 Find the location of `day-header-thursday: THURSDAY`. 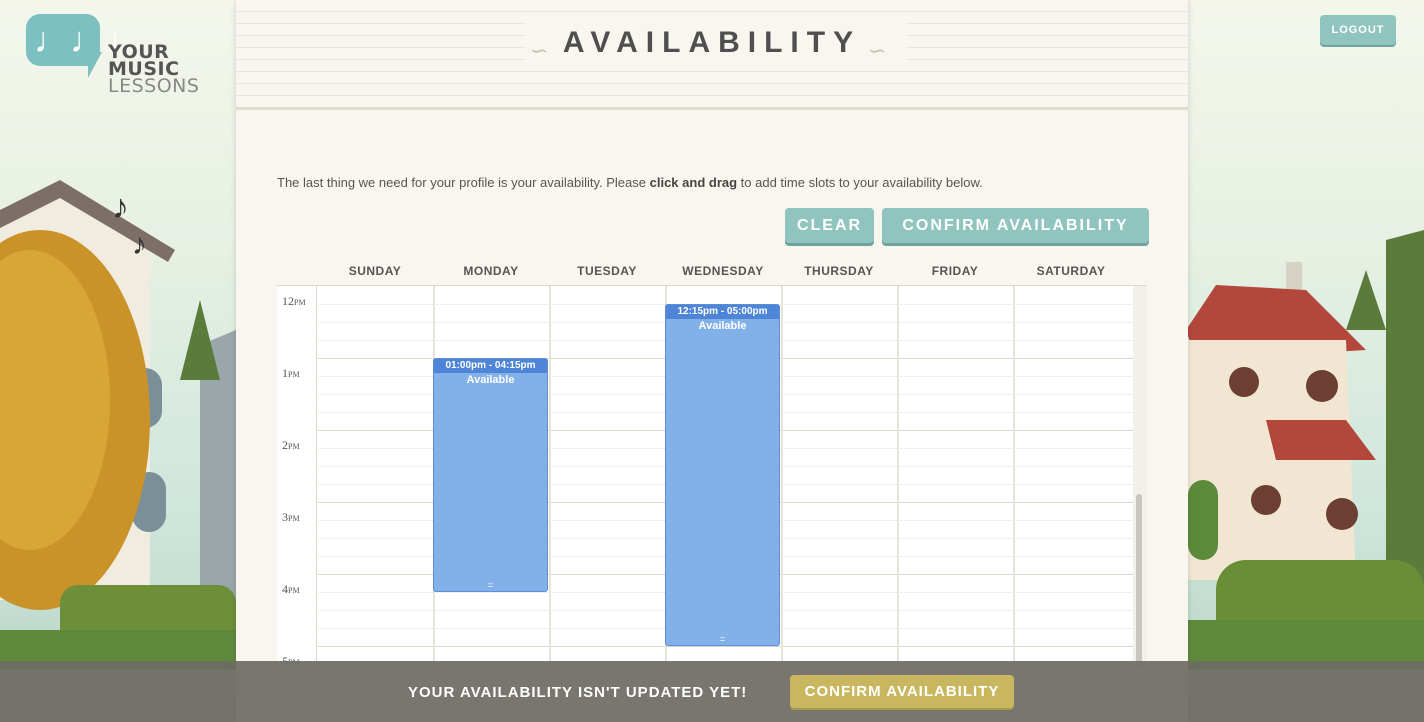

day-header-thursday: THURSDAY is located at coordinates (839, 271).